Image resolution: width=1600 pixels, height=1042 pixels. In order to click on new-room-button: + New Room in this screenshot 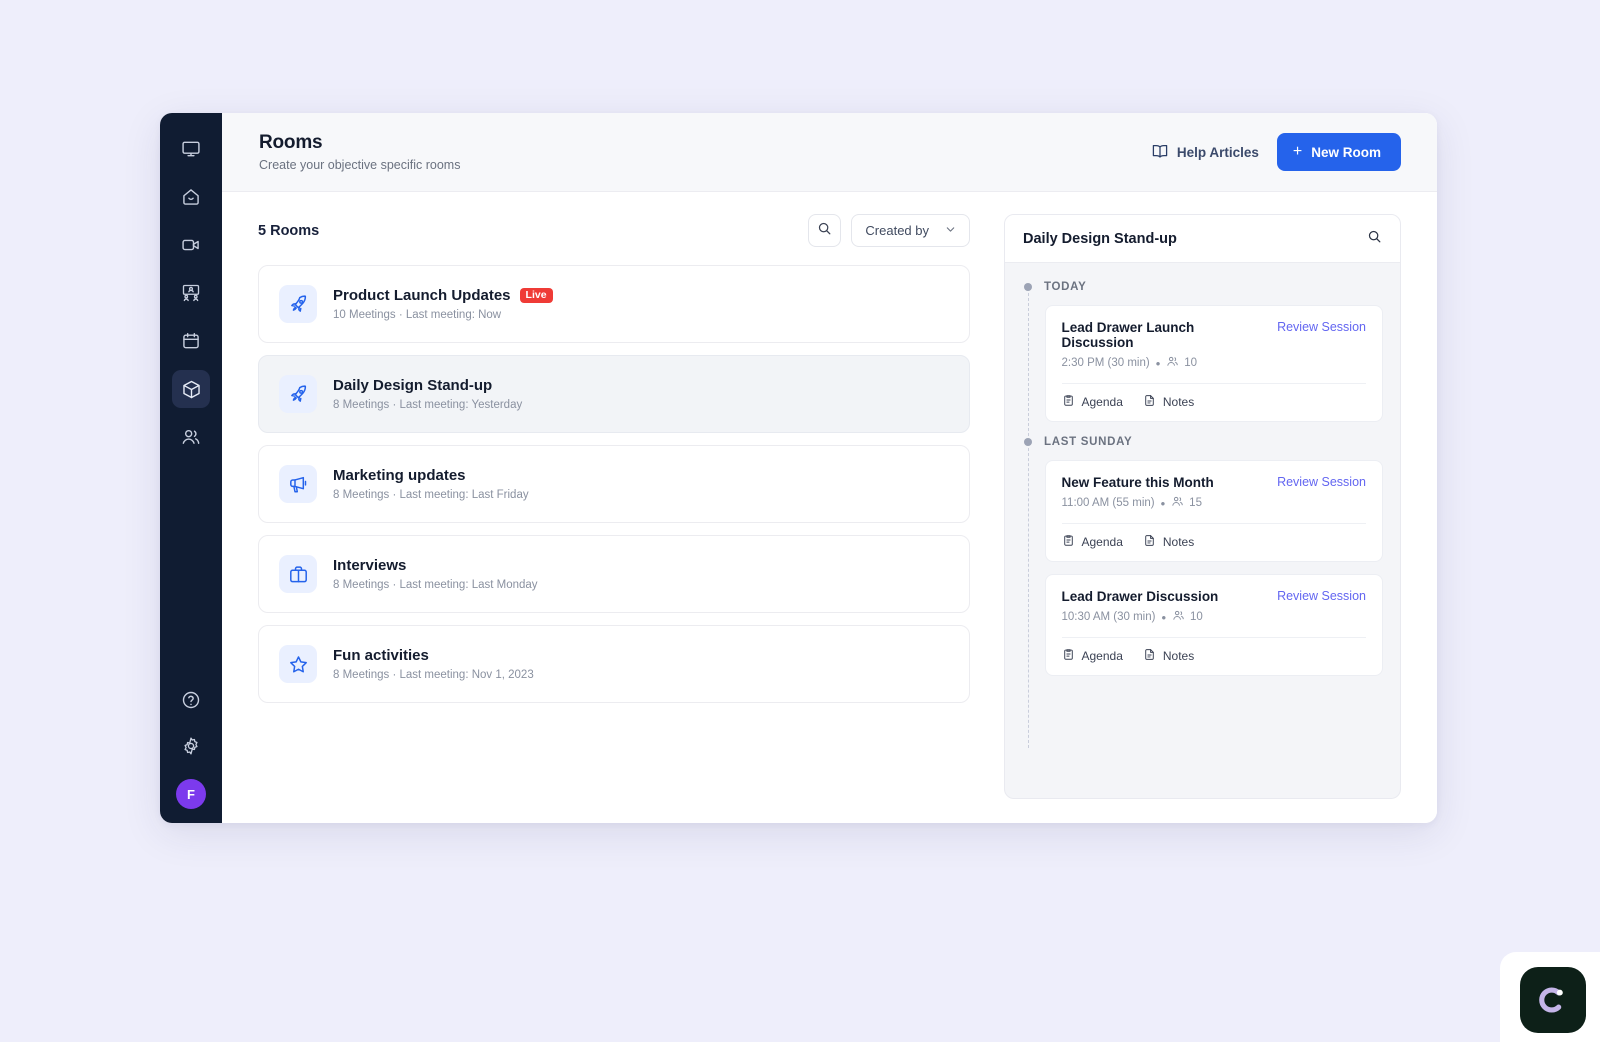, I will do `click(1338, 152)`.